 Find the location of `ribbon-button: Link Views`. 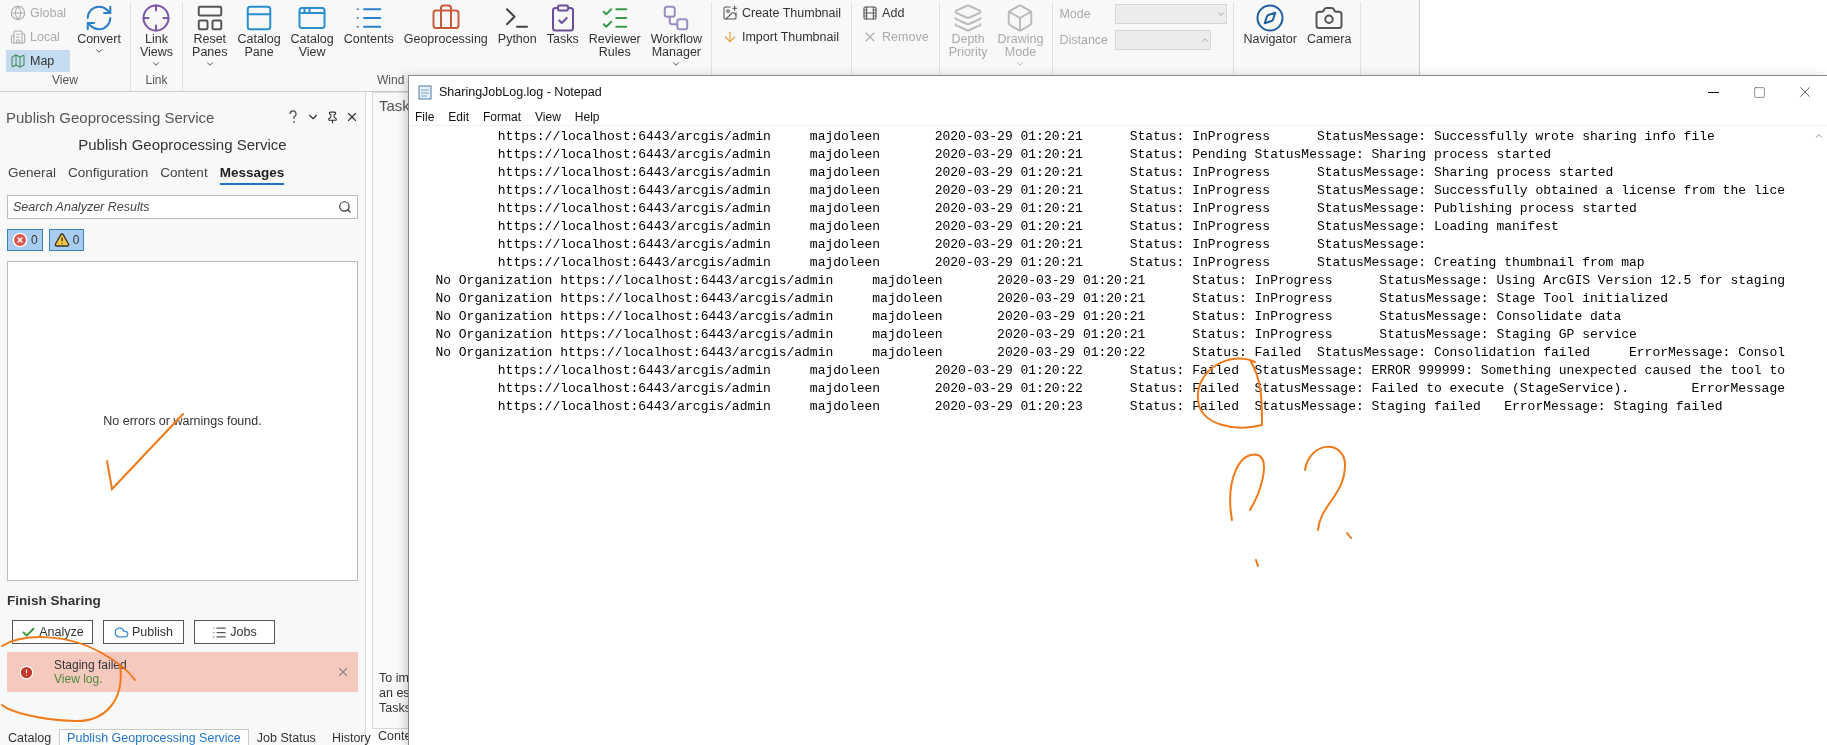

ribbon-button: Link Views is located at coordinates (156, 36).